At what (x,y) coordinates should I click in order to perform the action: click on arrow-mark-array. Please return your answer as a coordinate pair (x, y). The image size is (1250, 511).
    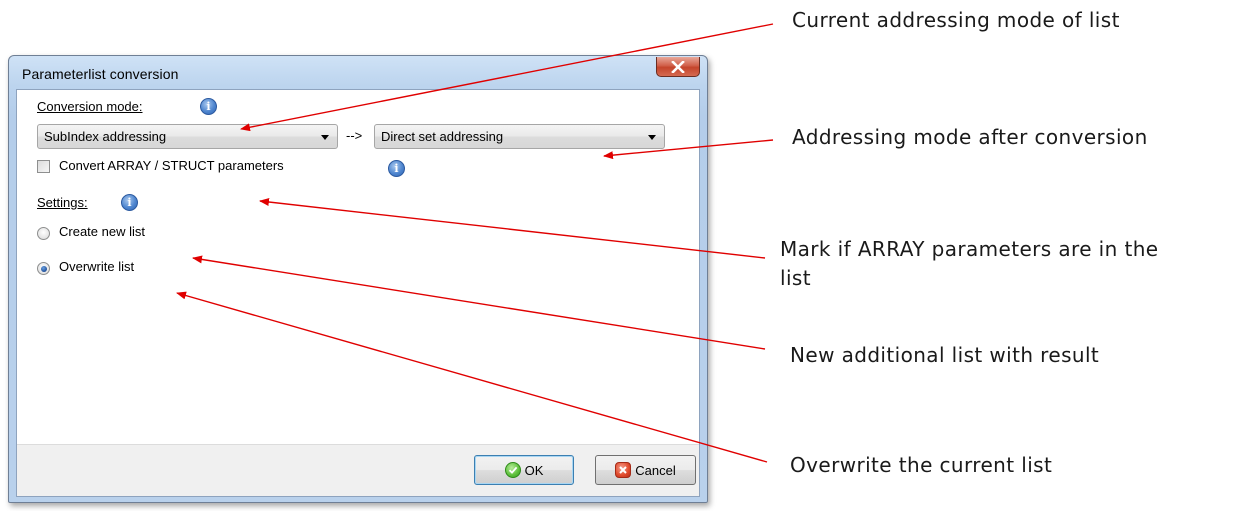
    Looking at the image, I should click on (512, 228).